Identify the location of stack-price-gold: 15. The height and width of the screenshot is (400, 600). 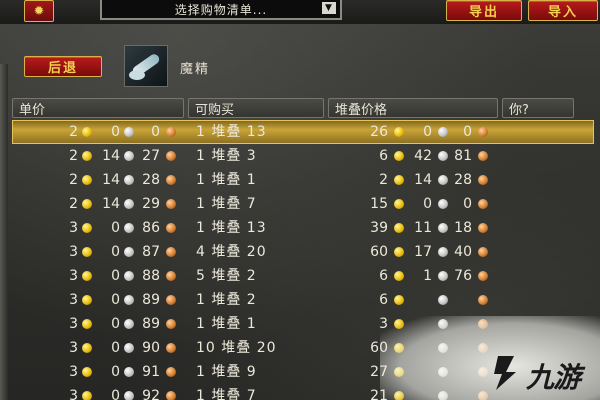
(379, 204).